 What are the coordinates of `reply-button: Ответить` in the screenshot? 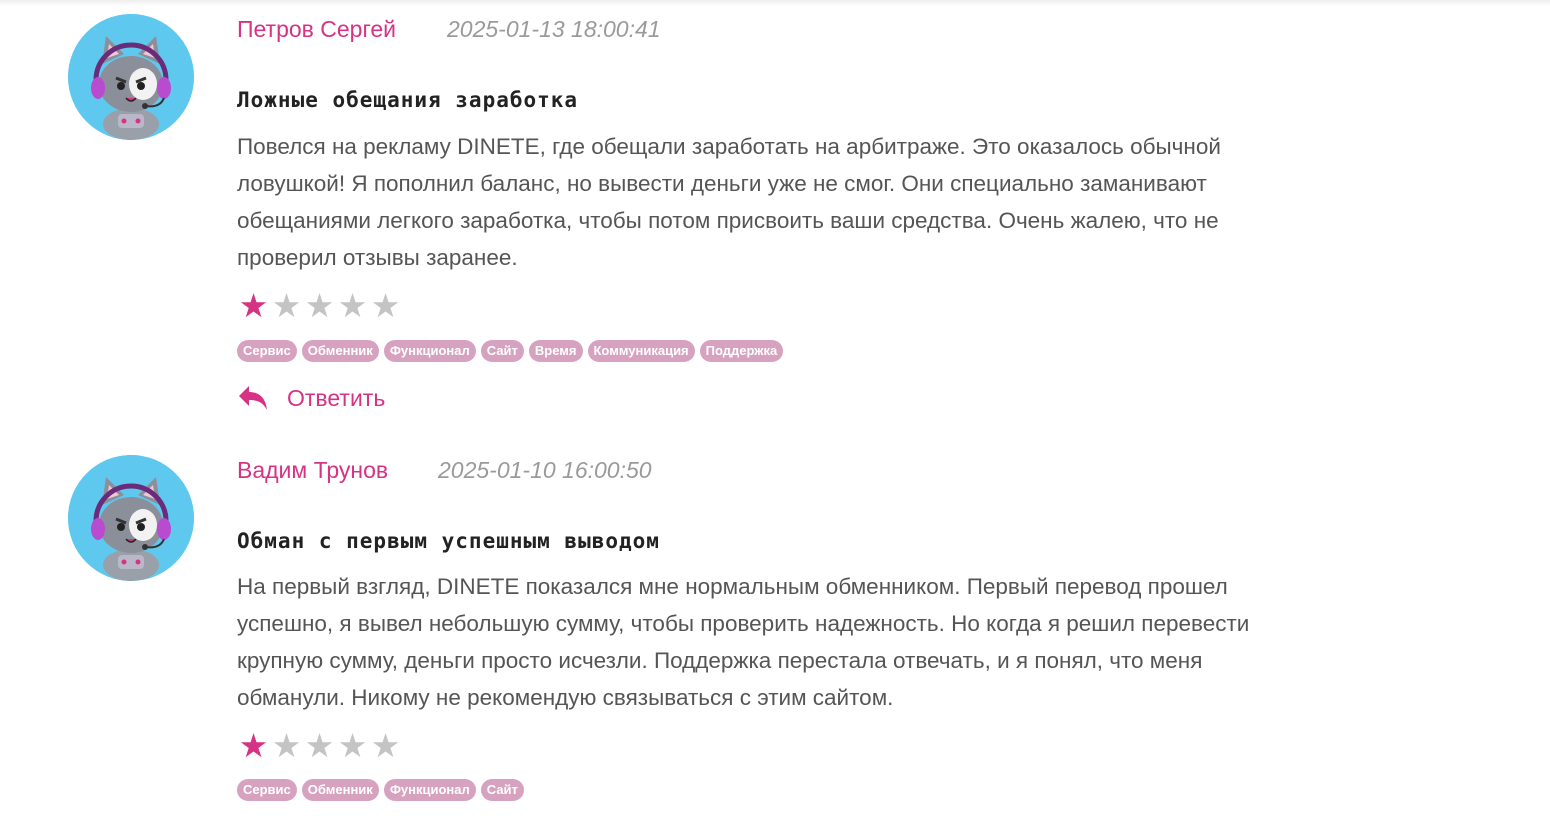 It's located at (311, 398).